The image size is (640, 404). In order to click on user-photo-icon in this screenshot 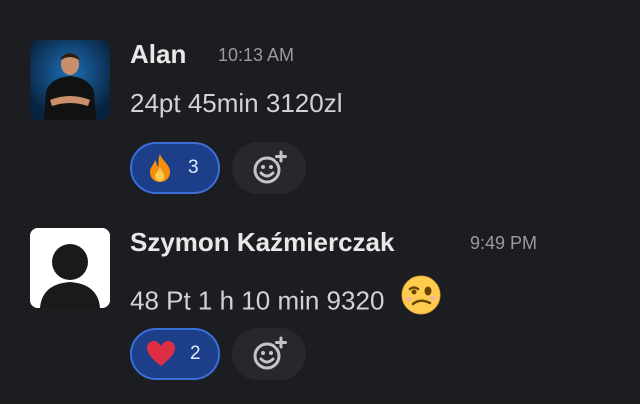, I will do `click(70, 80)`.